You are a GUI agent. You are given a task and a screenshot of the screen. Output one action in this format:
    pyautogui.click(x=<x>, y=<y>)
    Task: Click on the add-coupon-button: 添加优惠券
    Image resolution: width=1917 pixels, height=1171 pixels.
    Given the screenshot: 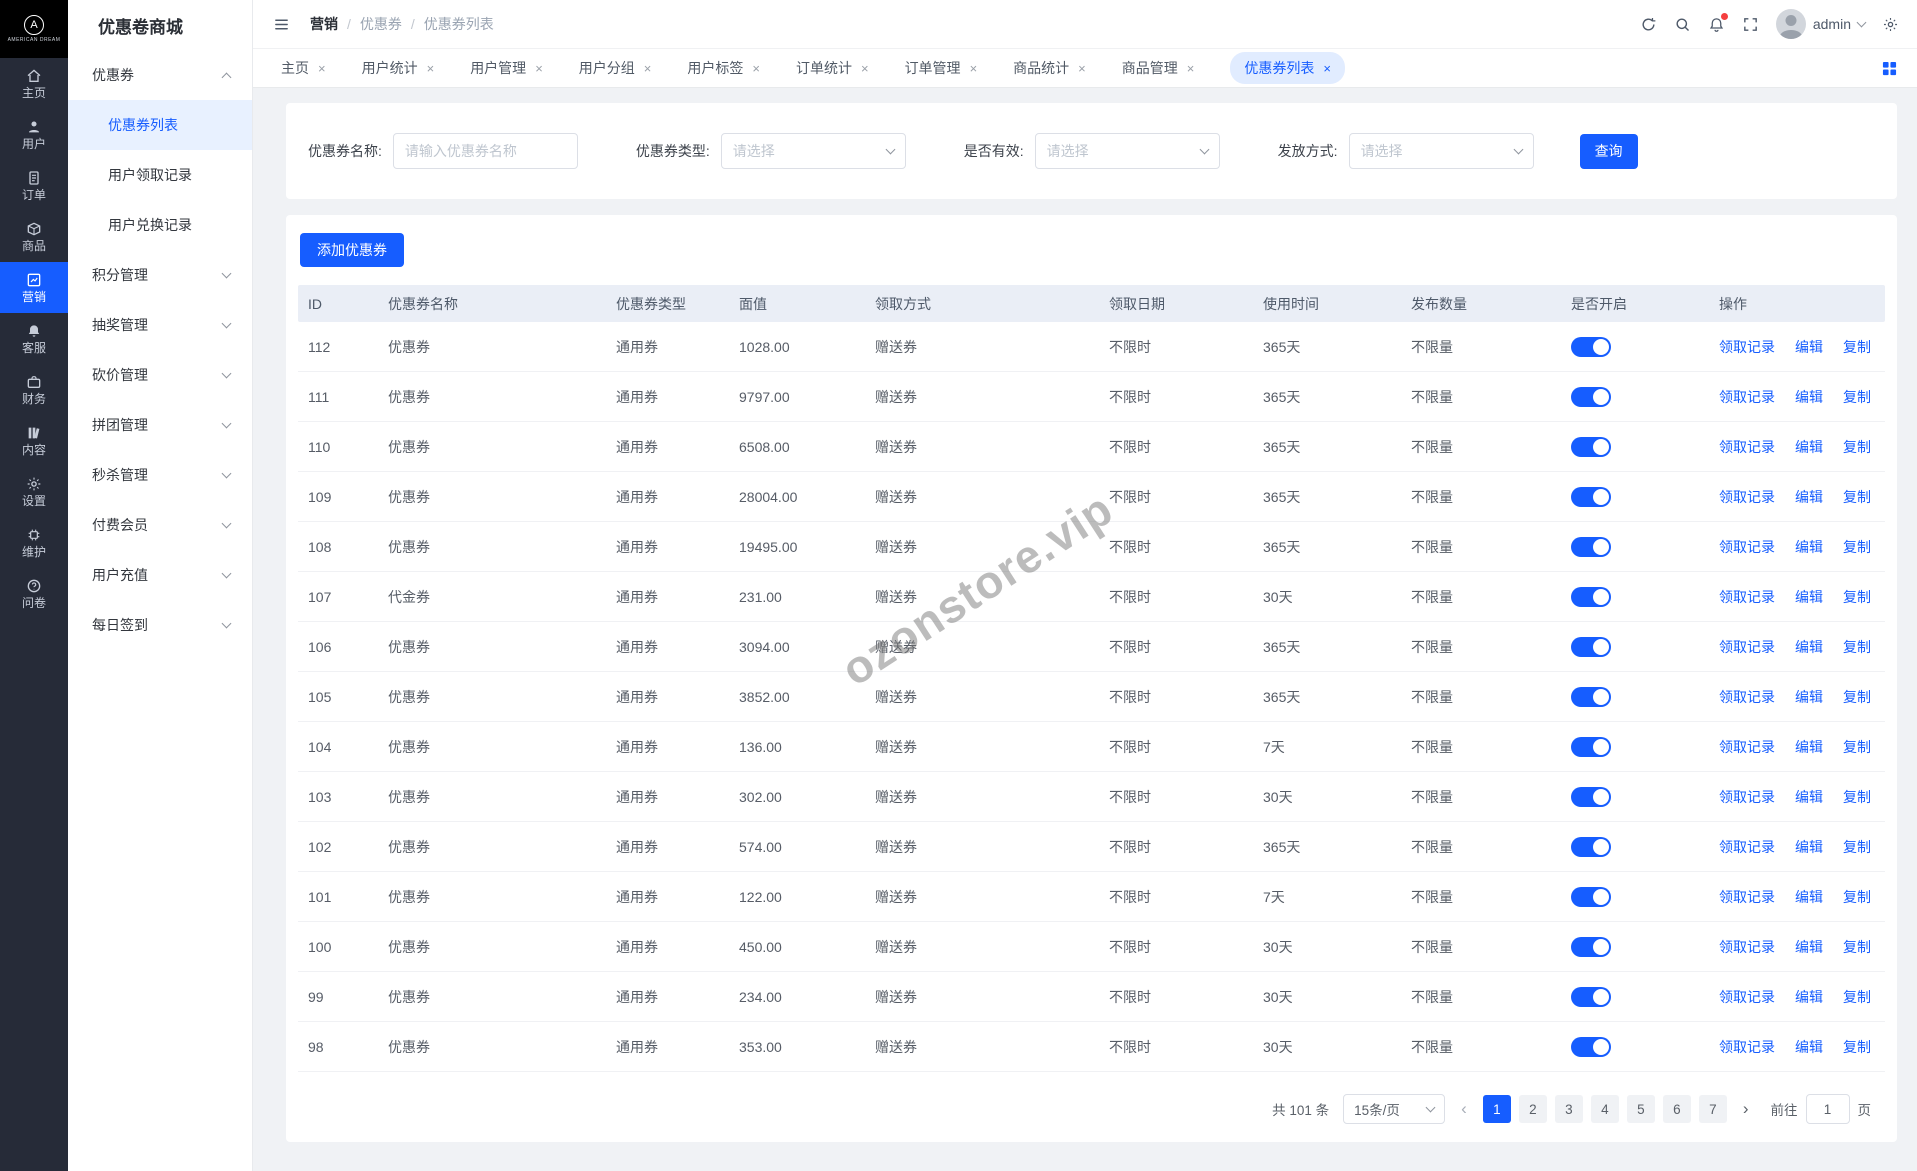 What is the action you would take?
    pyautogui.click(x=352, y=250)
    